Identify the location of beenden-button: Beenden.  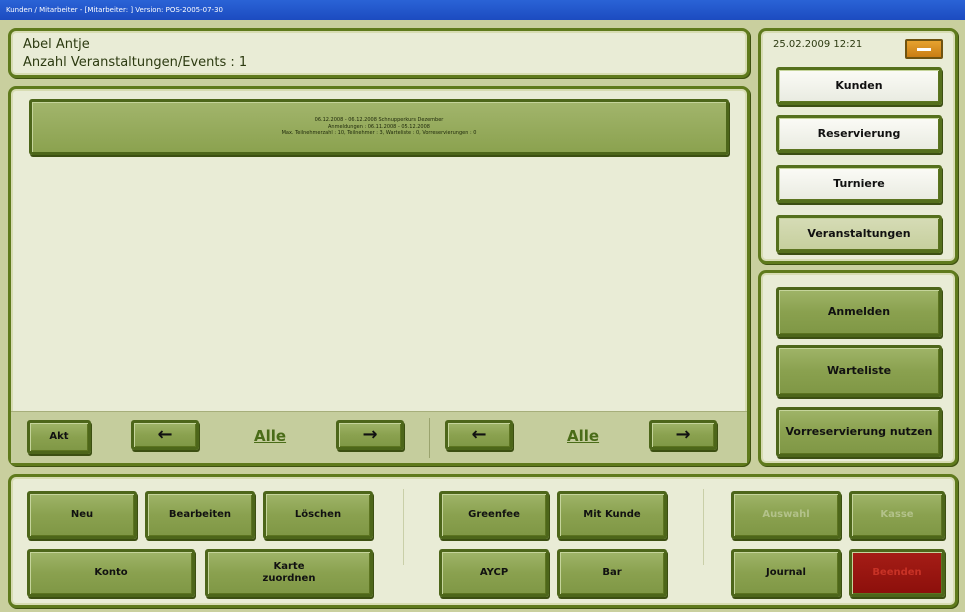
(897, 573).